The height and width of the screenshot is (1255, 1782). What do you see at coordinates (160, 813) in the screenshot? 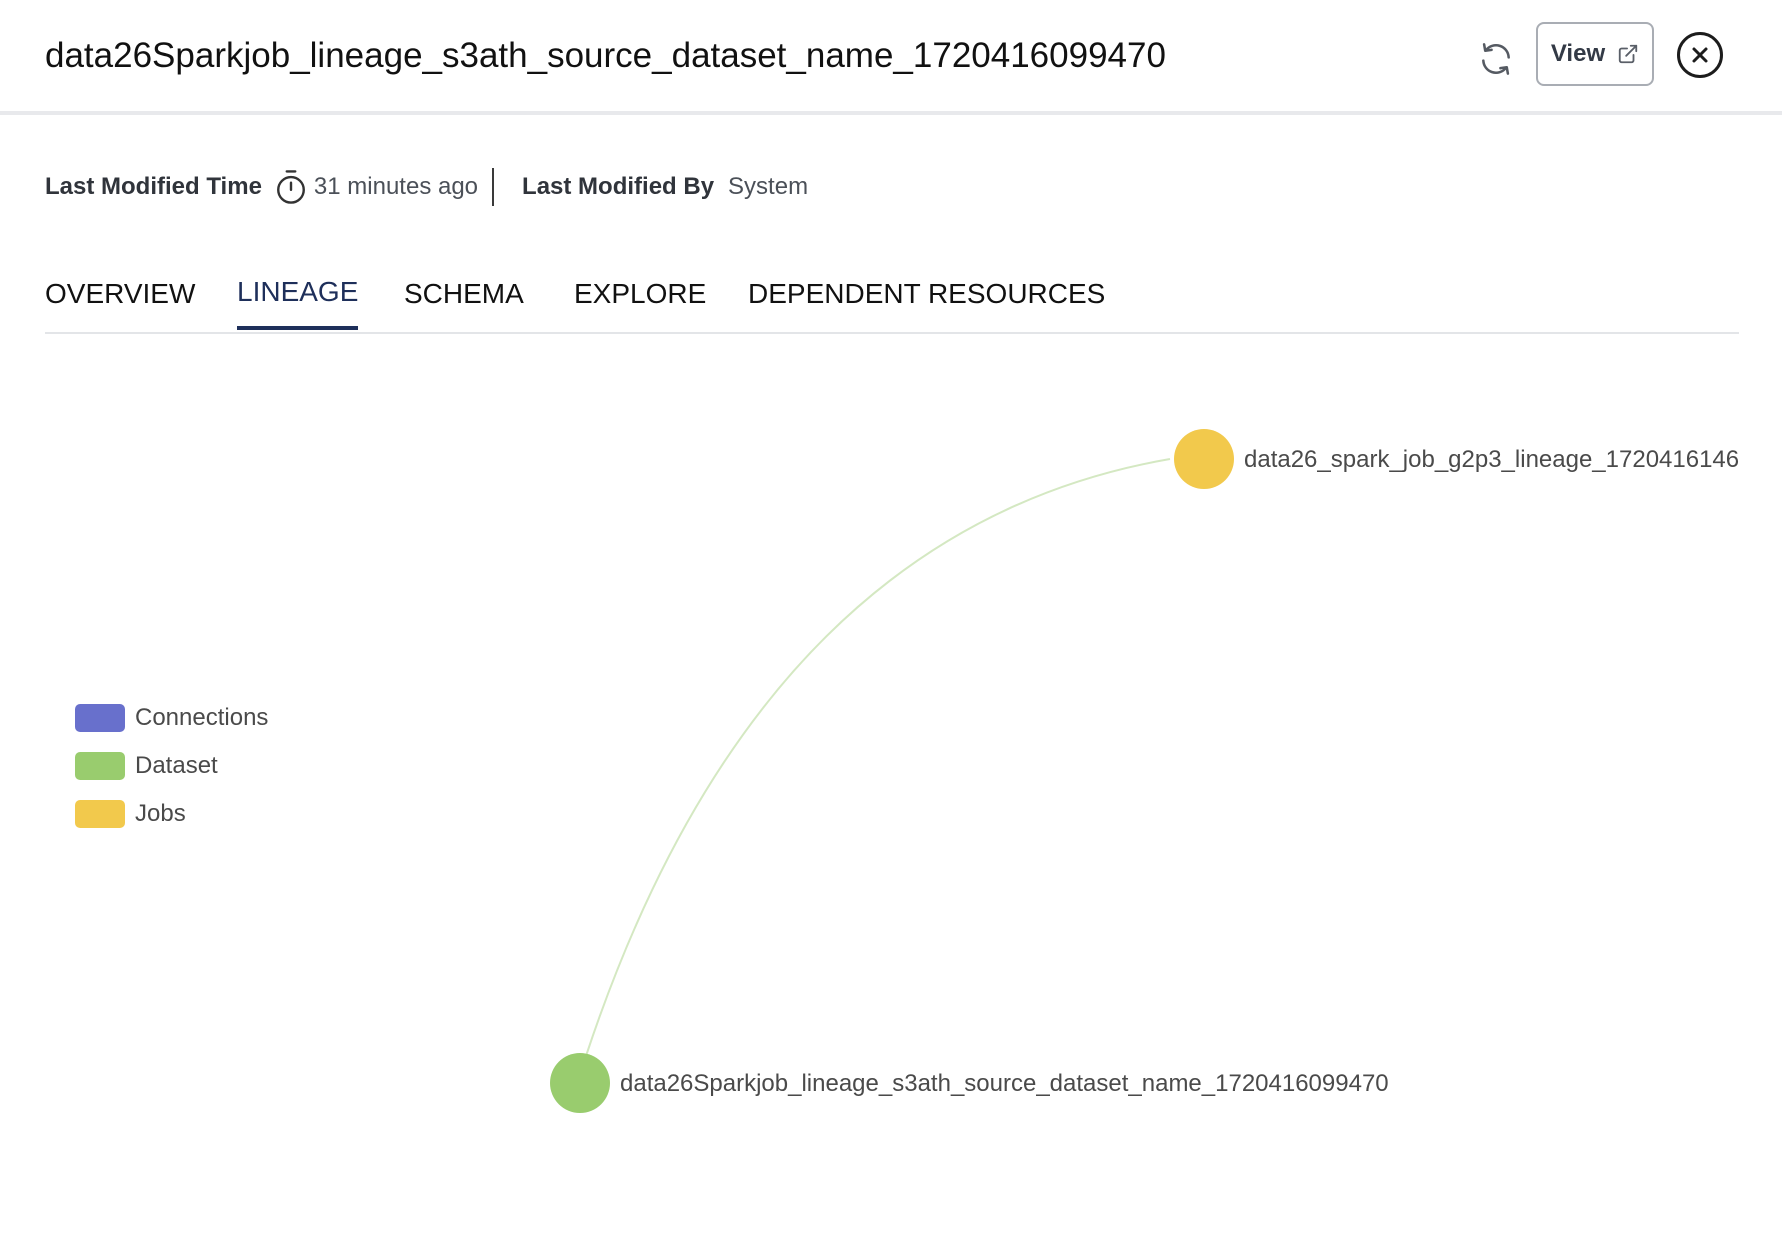
I see `legend-label-jobs: Jobs` at bounding box center [160, 813].